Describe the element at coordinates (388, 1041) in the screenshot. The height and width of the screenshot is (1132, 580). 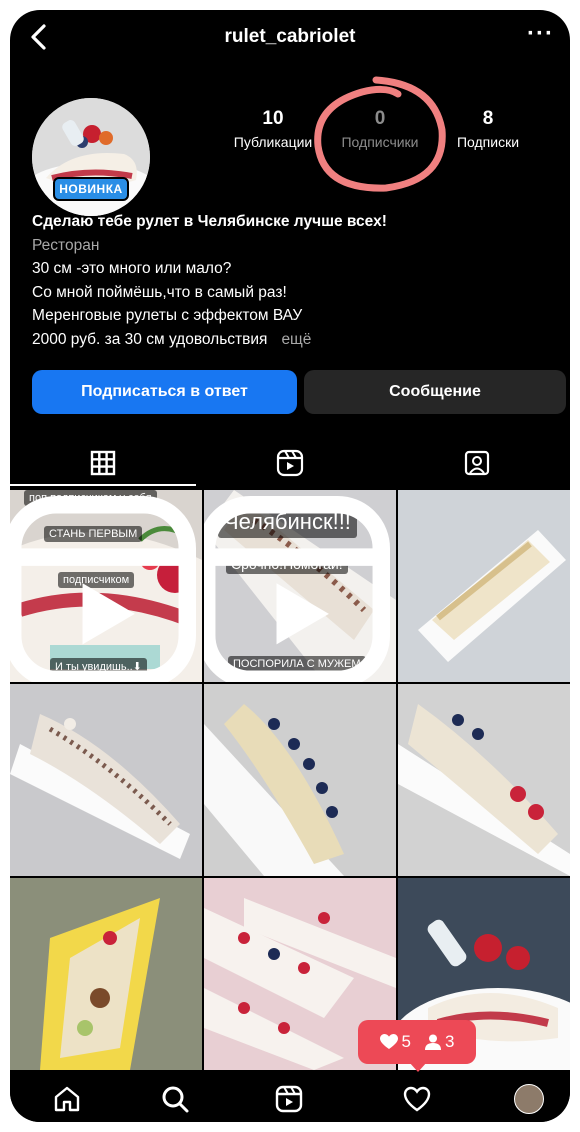
I see `heart-icon` at that location.